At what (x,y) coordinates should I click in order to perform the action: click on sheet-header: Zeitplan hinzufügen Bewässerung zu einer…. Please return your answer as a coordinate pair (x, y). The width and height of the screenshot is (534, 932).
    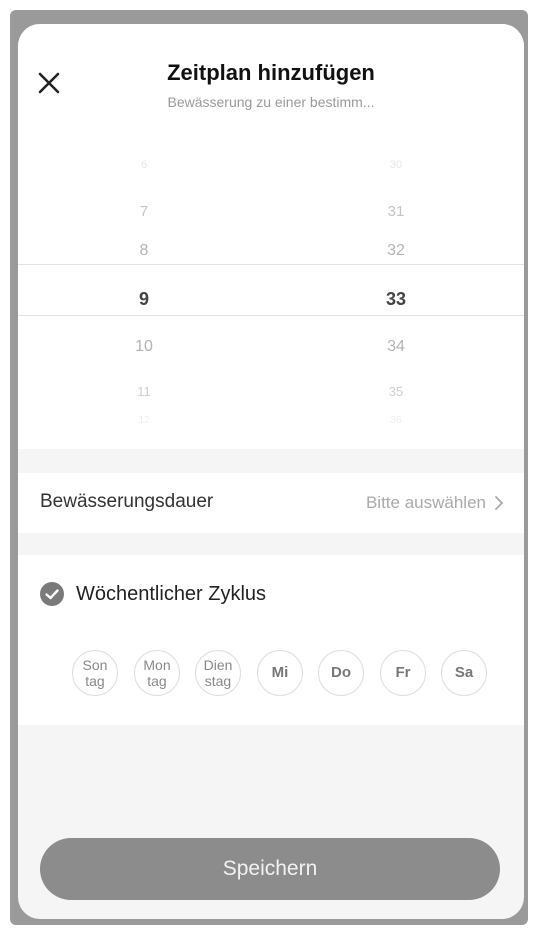
    Looking at the image, I should click on (271, 74).